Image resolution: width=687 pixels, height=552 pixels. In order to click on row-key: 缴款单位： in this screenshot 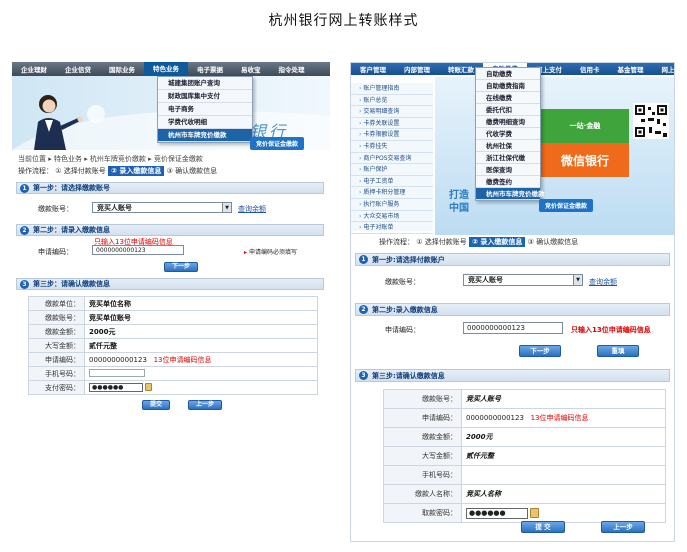, I will do `click(56, 303)`.